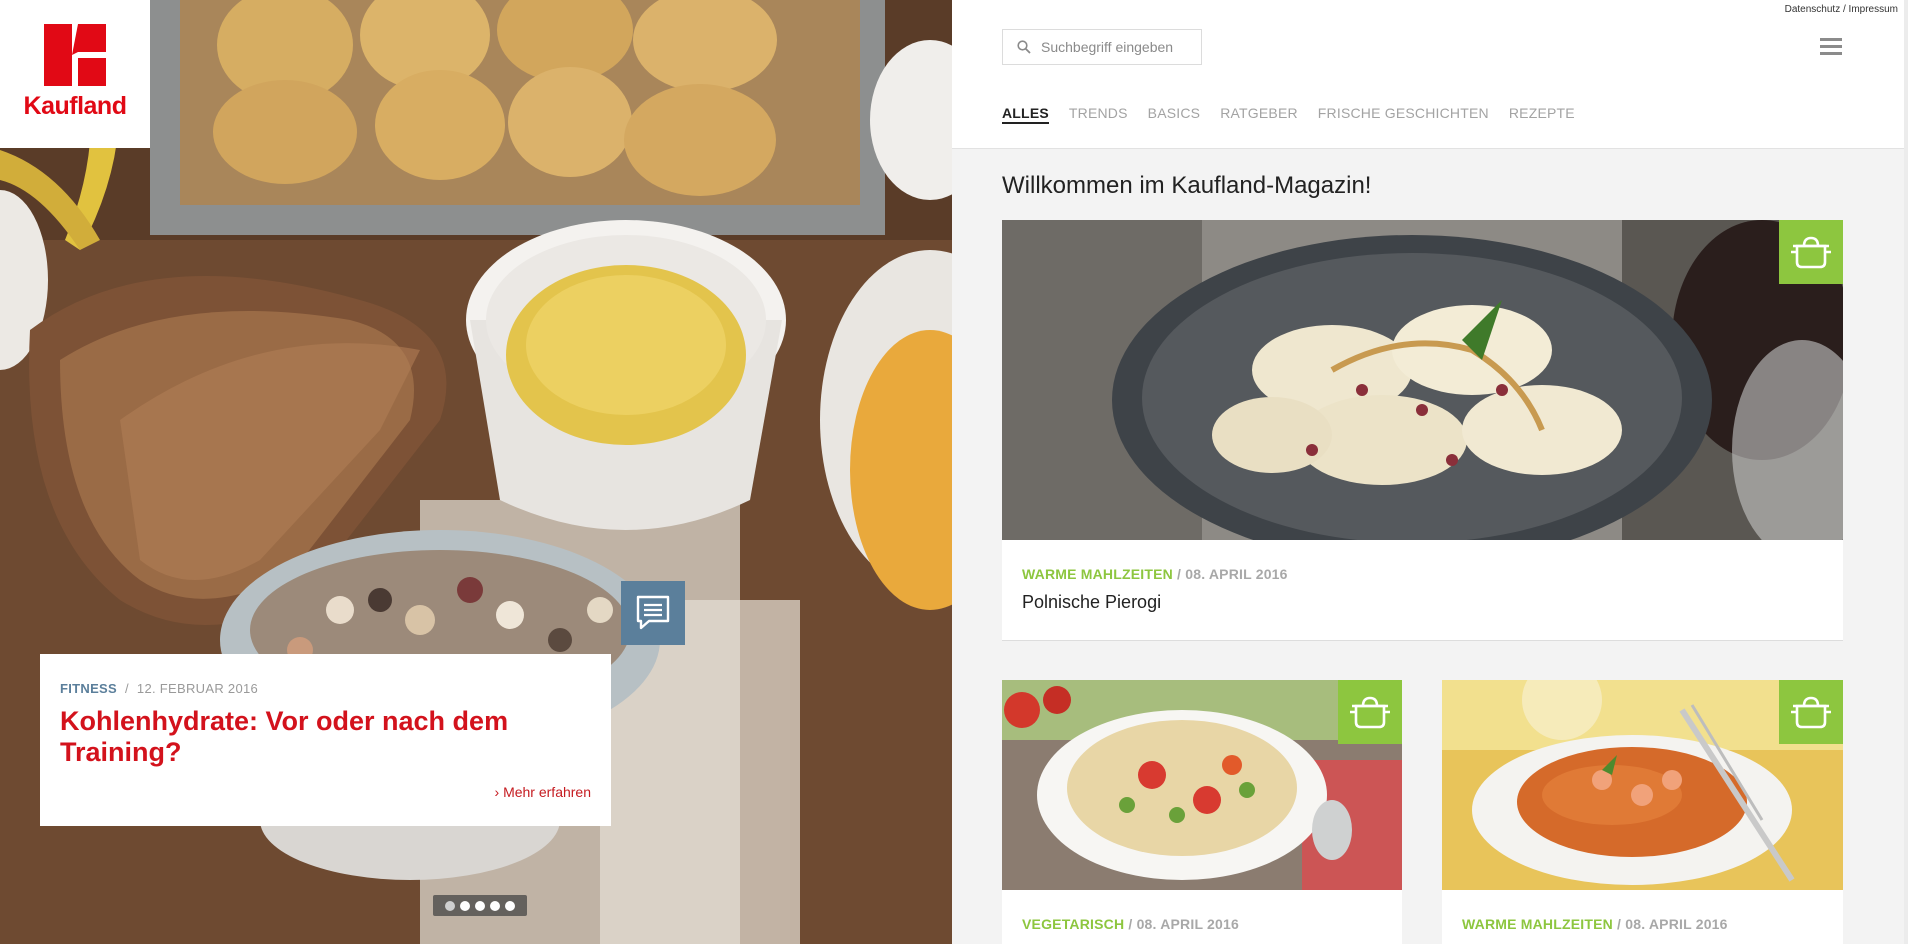  Describe the element at coordinates (1024, 47) in the screenshot. I see `search-icon` at that location.